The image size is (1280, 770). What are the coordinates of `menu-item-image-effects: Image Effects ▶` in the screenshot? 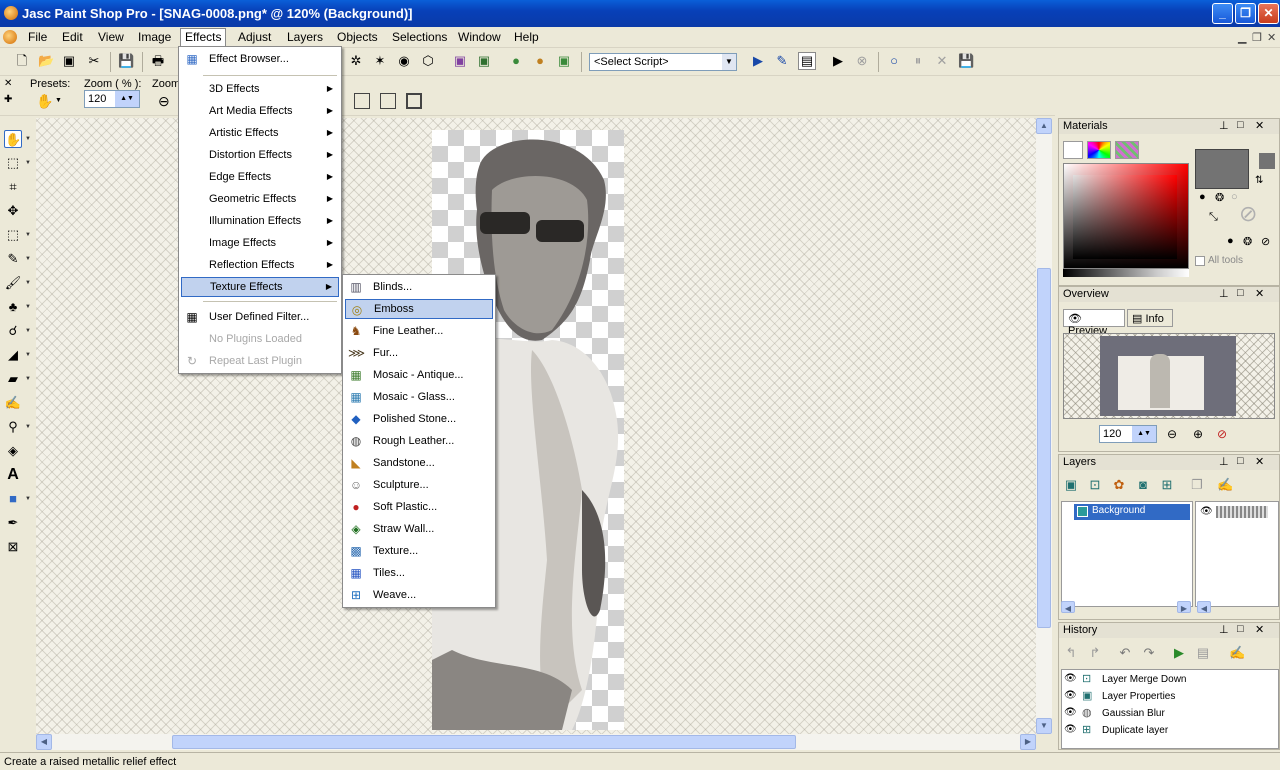 It's located at (260, 243).